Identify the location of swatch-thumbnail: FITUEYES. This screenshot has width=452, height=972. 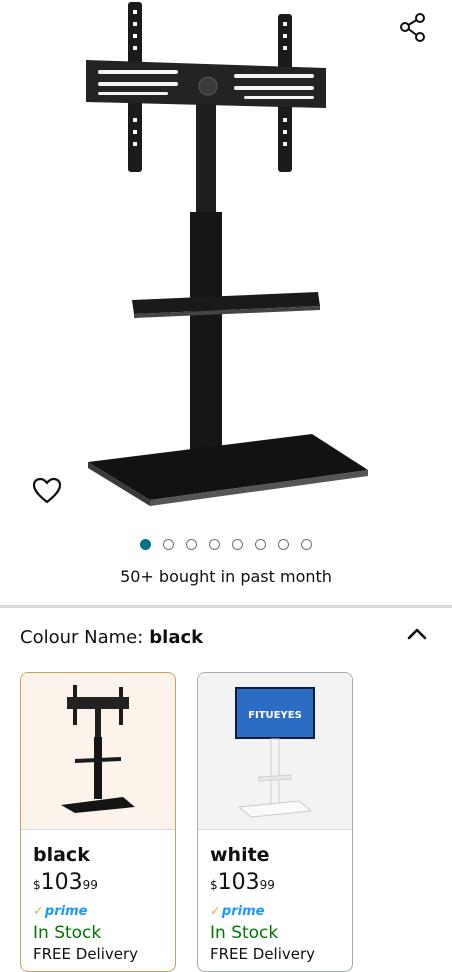
(275, 751).